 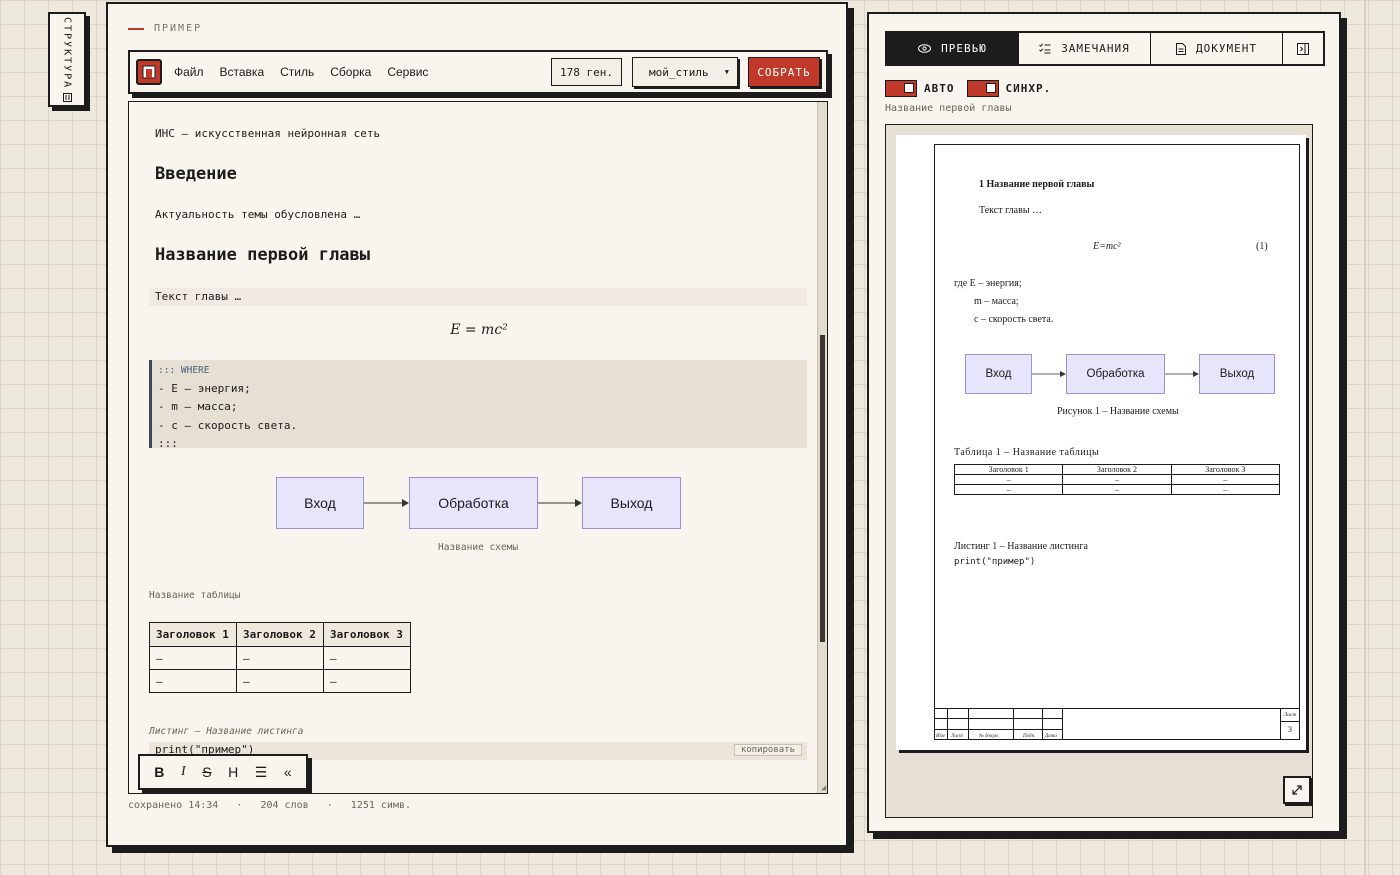 I want to click on listing-caption: Листинг — Название листинга, so click(x=226, y=731).